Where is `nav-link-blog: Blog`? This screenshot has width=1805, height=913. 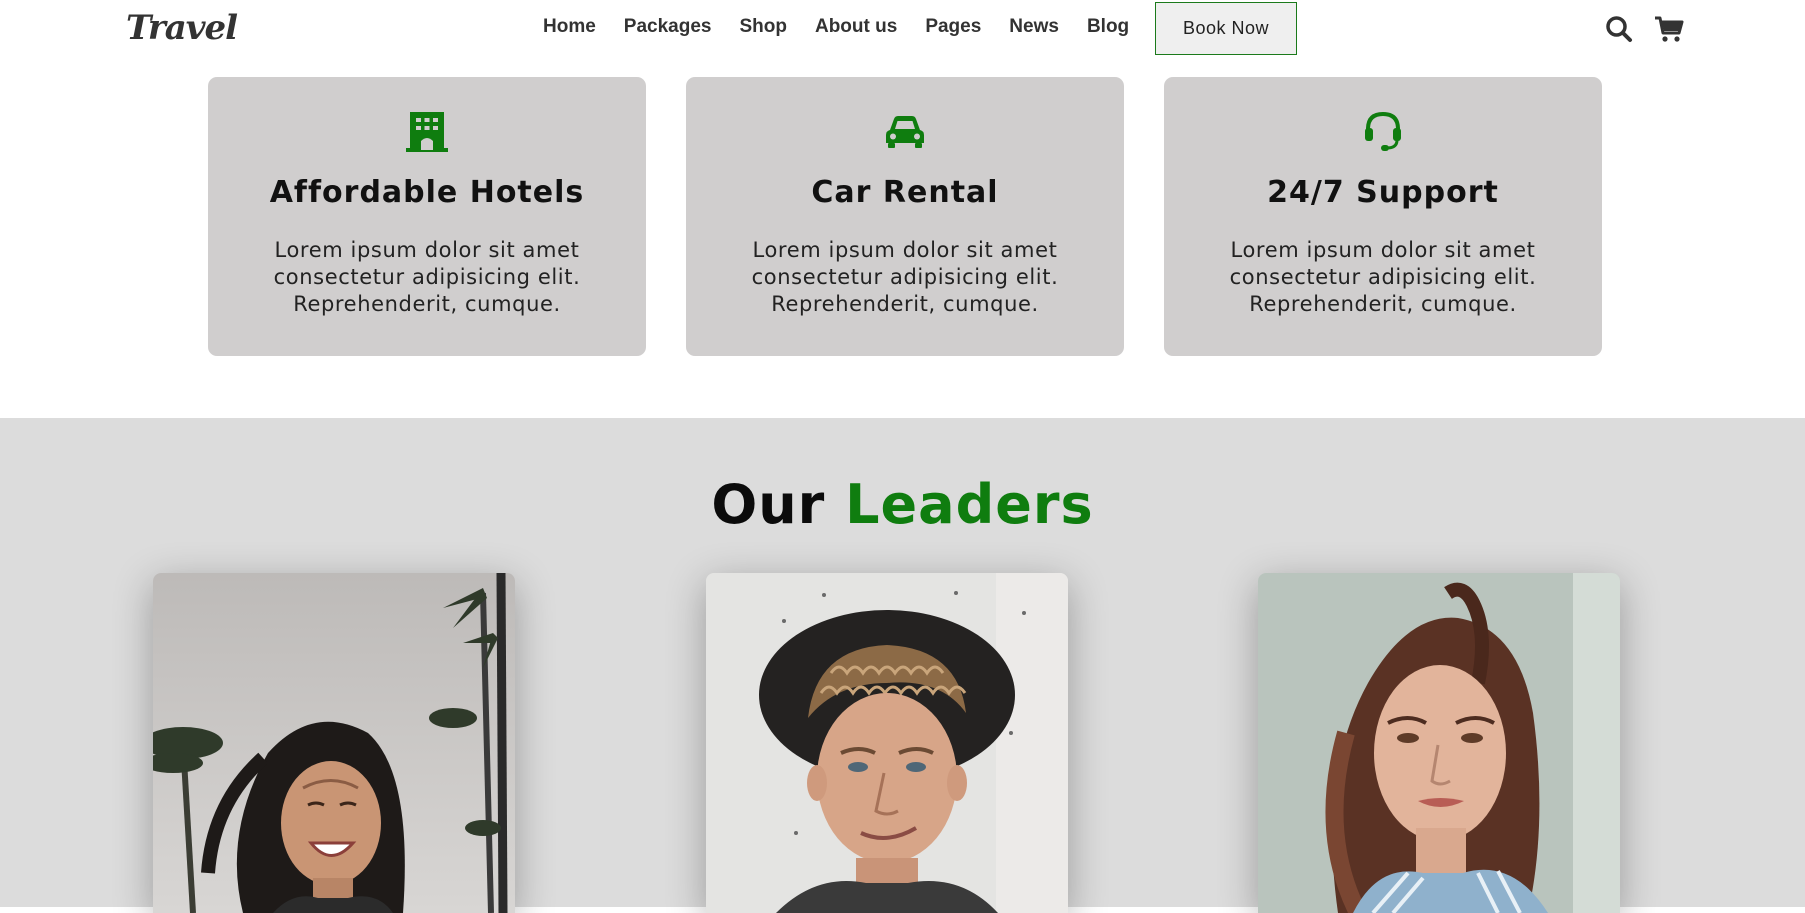
nav-link-blog: Blog is located at coordinates (1108, 27).